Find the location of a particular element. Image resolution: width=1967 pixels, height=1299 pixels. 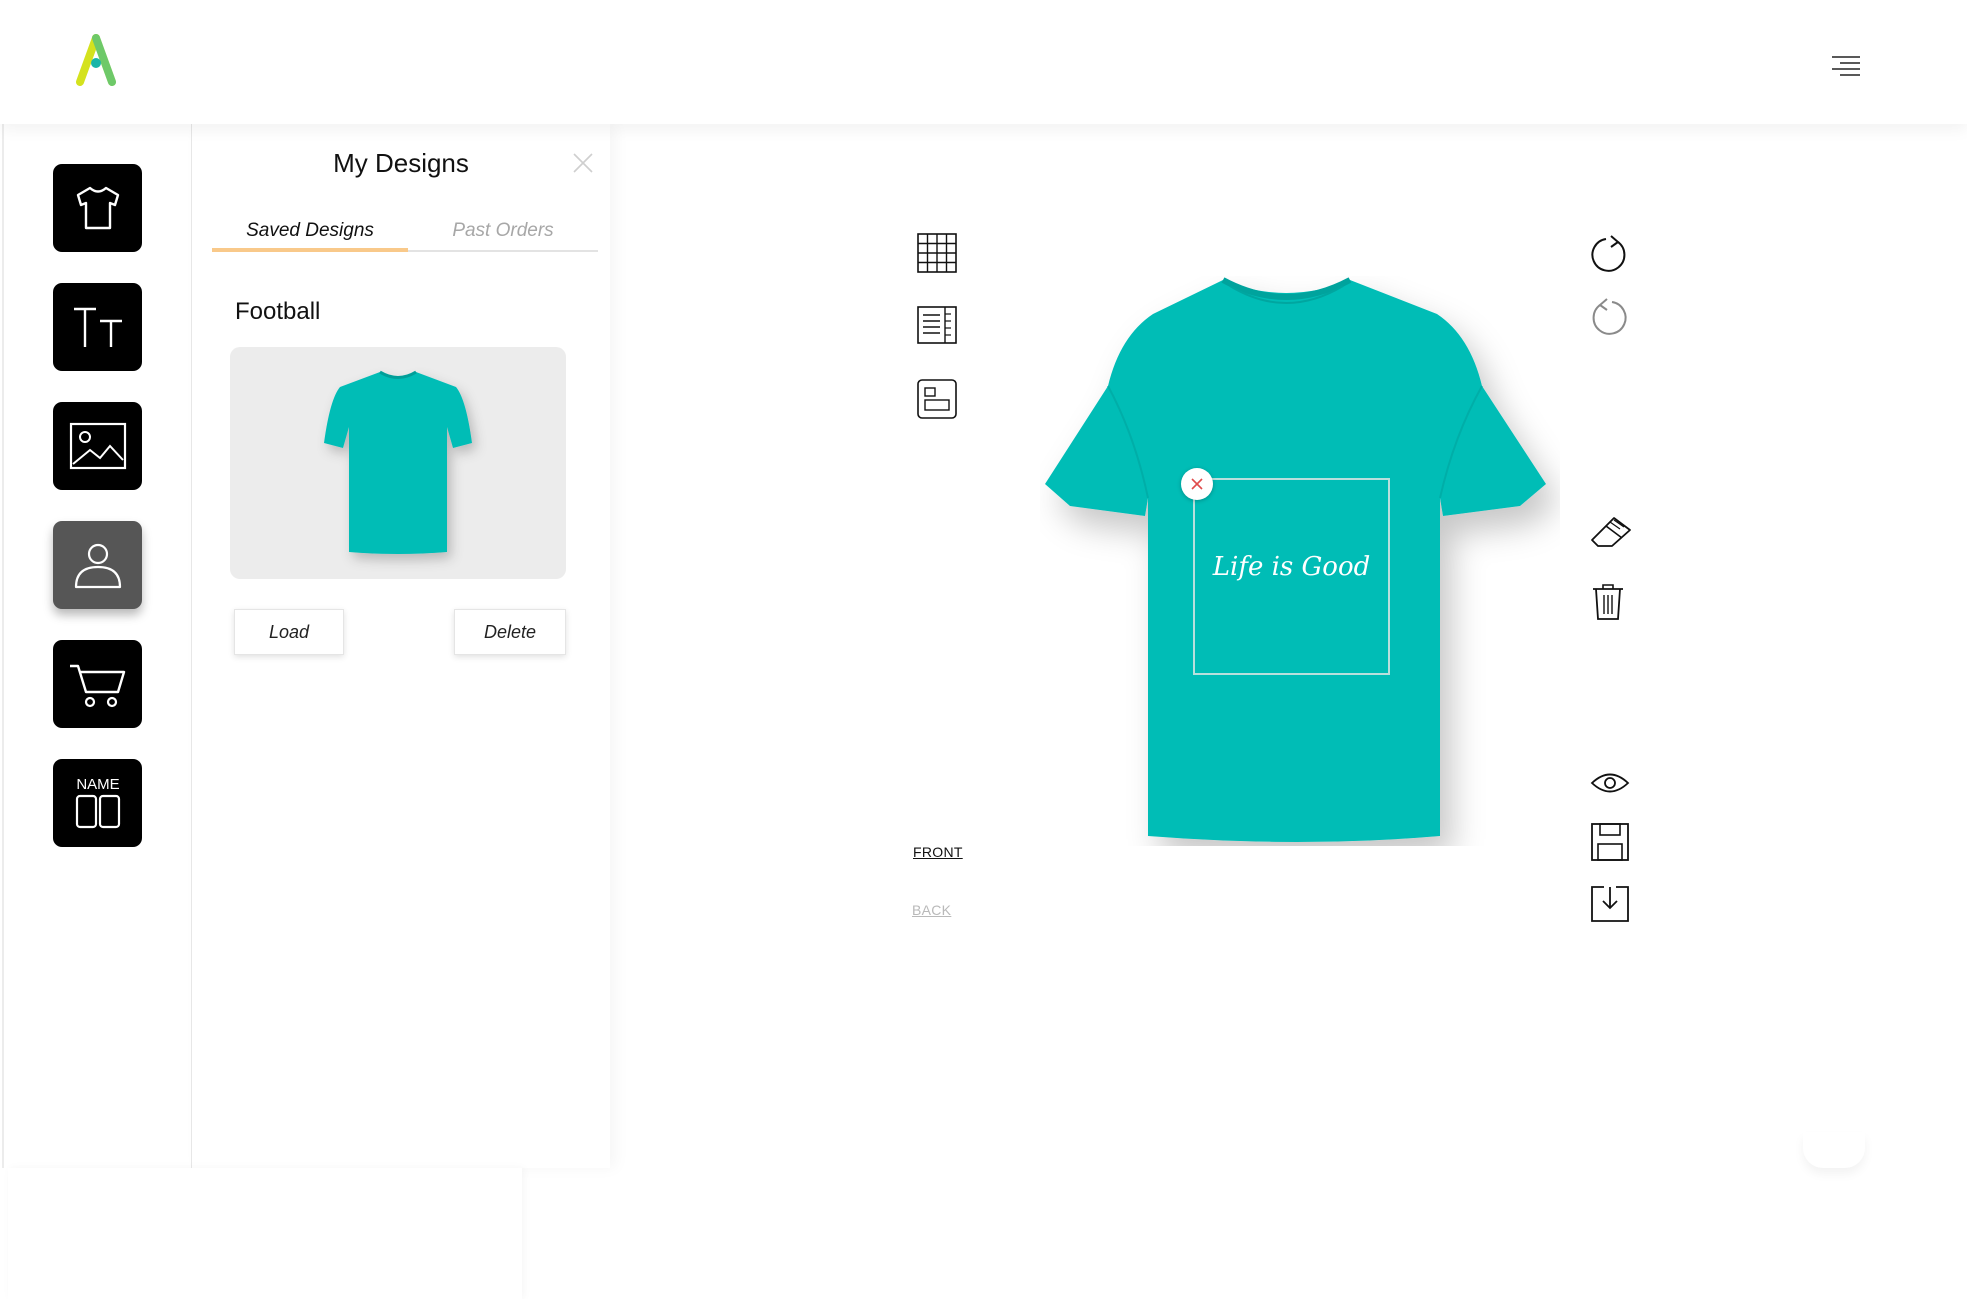

download-icon is located at coordinates (1610, 904).